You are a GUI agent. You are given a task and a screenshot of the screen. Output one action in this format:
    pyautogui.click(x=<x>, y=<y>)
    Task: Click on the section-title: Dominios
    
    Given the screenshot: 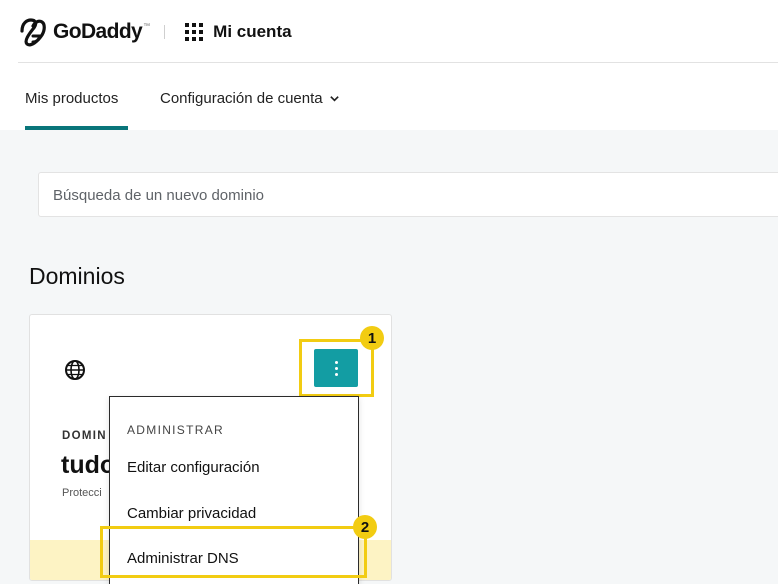 What is the action you would take?
    pyautogui.click(x=77, y=276)
    